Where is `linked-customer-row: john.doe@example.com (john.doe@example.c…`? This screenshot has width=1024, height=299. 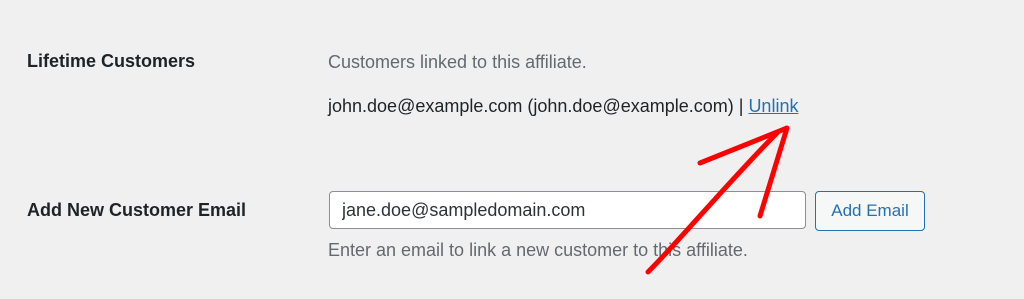 linked-customer-row: john.doe@example.com (john.doe@example.c… is located at coordinates (563, 106).